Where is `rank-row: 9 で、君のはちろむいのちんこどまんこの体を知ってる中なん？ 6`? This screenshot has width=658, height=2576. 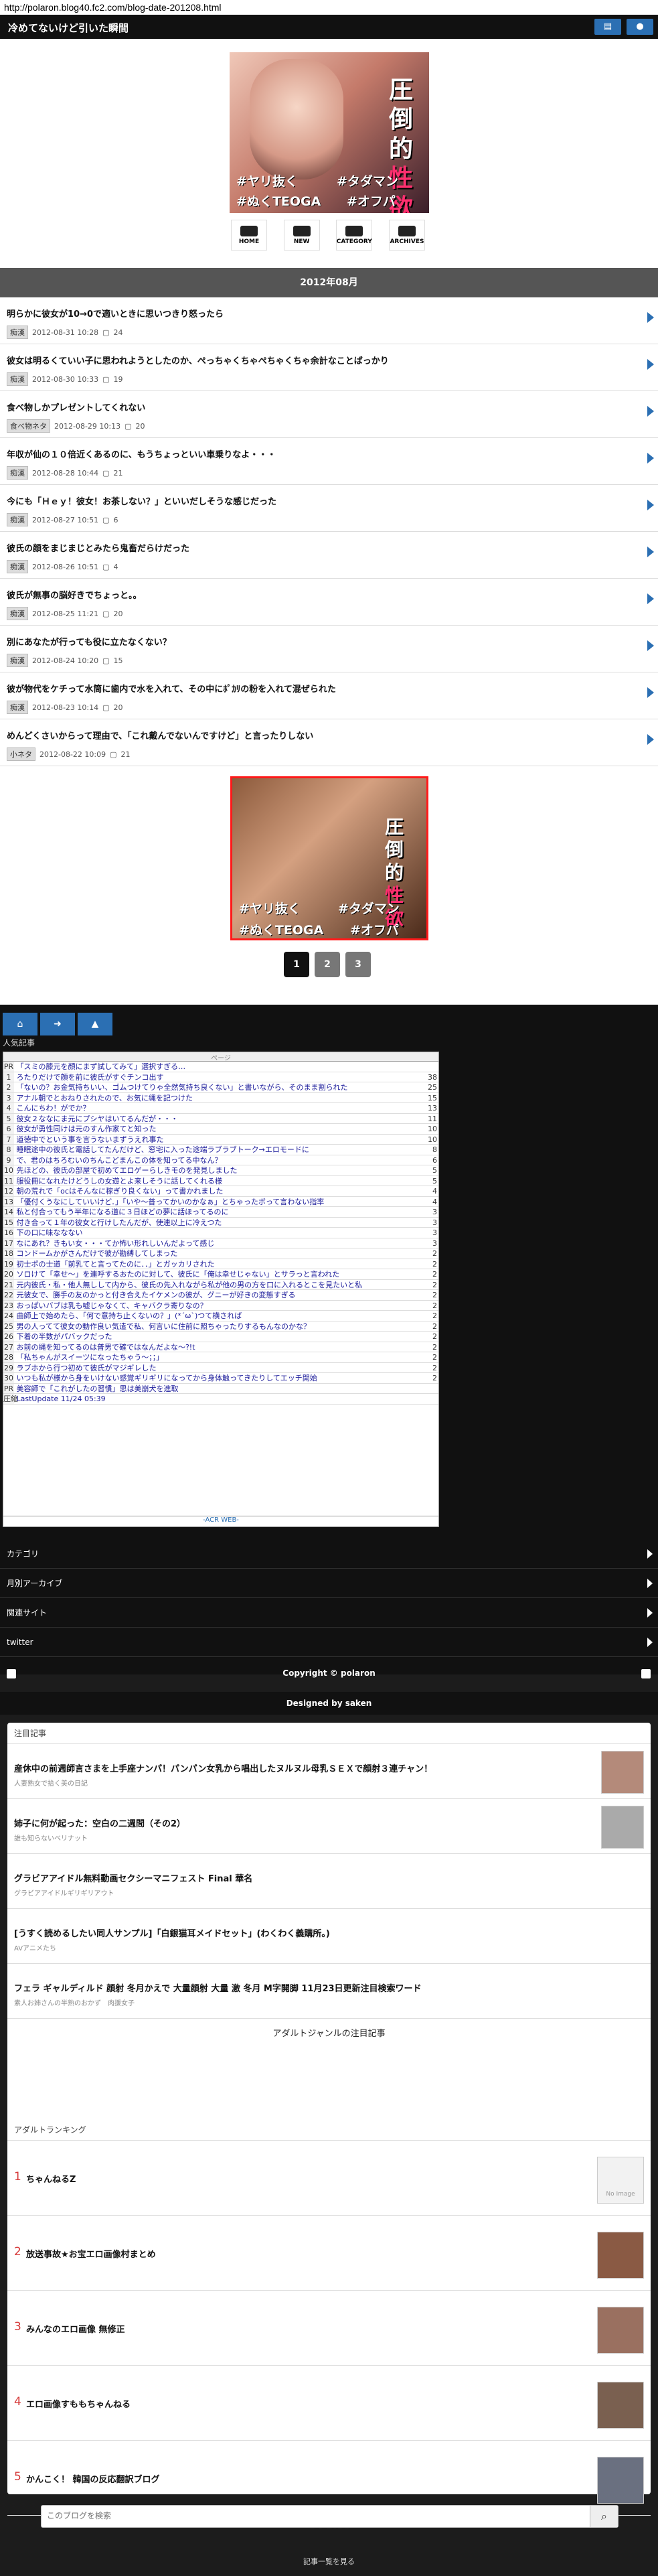
rank-row: 9 で、君のはちろむいのちんこどまんこの体を知ってる中なん？ 6 is located at coordinates (220, 1160).